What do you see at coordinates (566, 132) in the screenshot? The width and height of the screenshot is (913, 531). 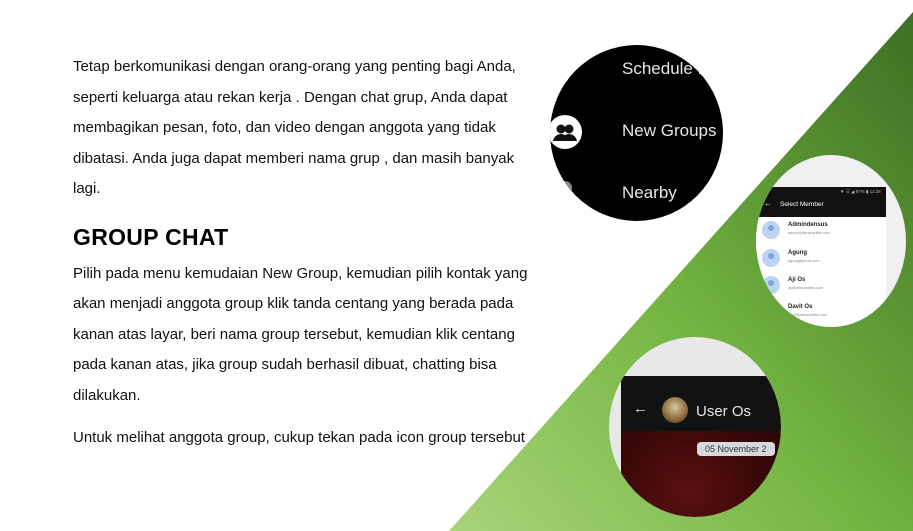 I see `group-icon` at bounding box center [566, 132].